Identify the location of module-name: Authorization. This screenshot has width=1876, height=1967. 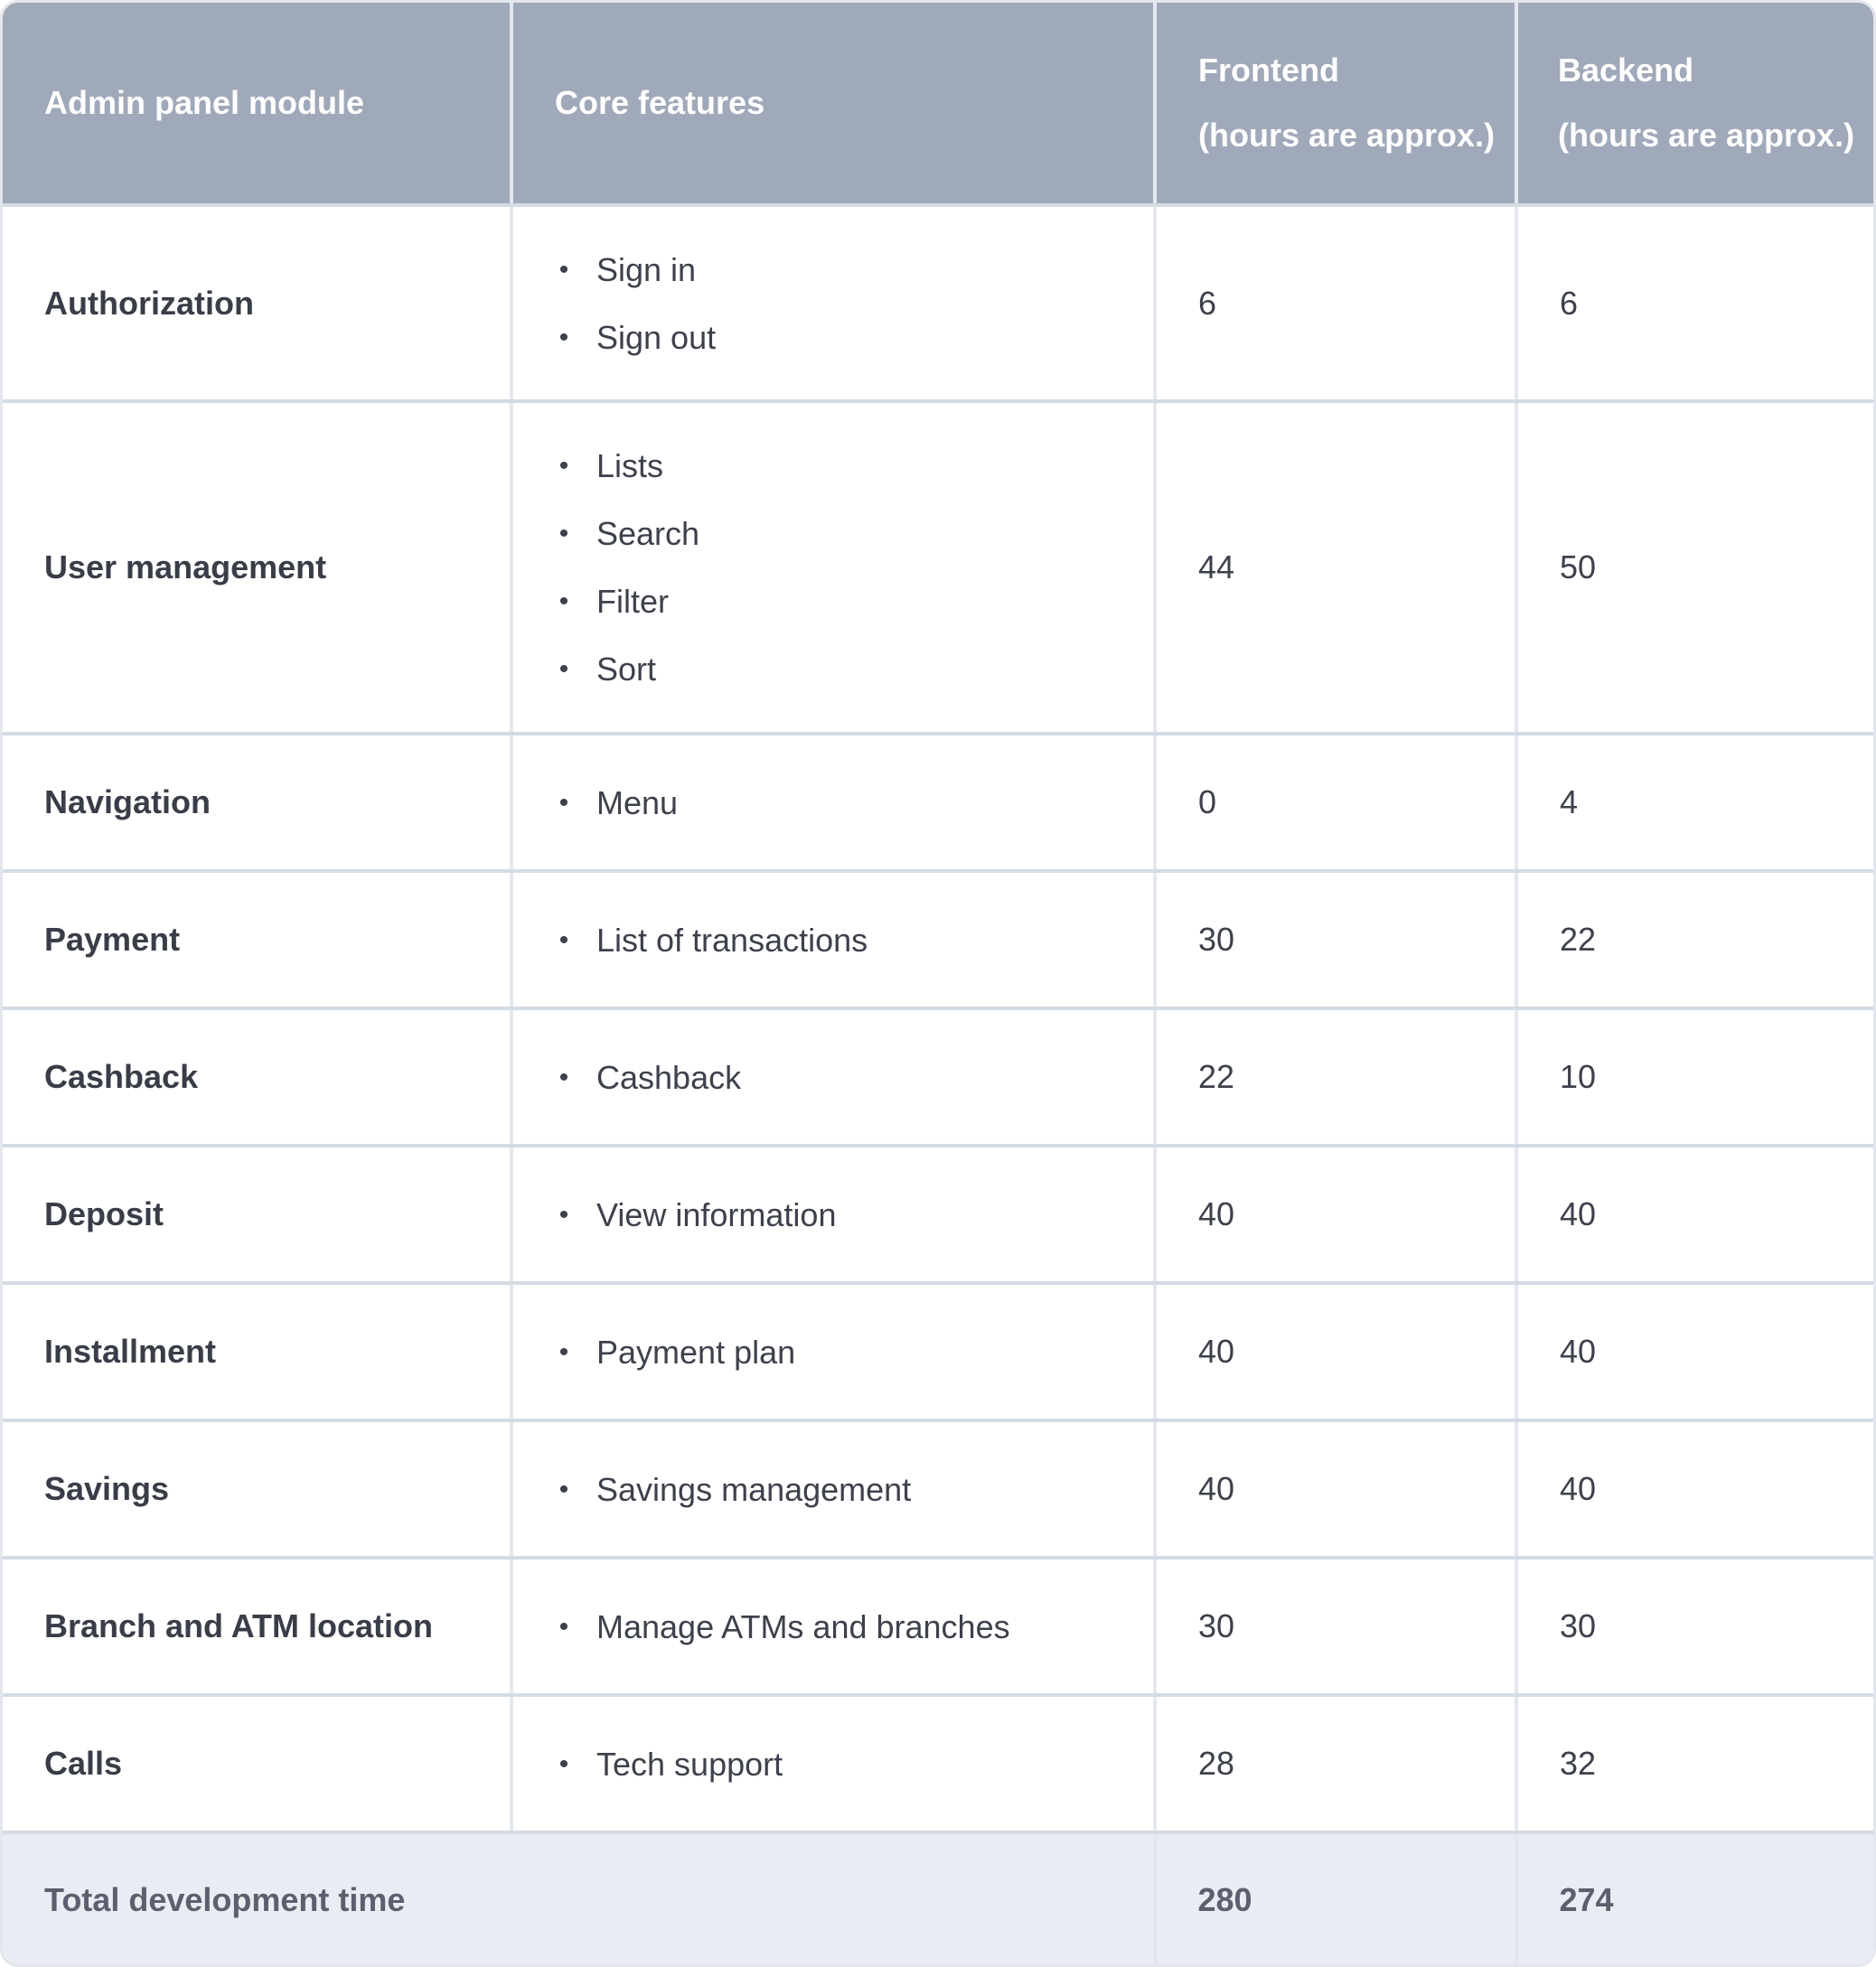
(258, 304).